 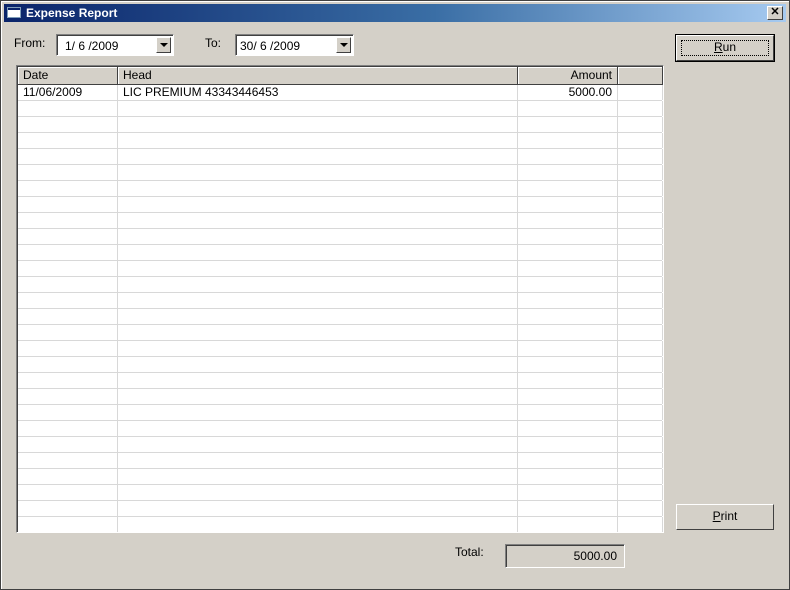 I want to click on close-button: ✕, so click(x=775, y=13).